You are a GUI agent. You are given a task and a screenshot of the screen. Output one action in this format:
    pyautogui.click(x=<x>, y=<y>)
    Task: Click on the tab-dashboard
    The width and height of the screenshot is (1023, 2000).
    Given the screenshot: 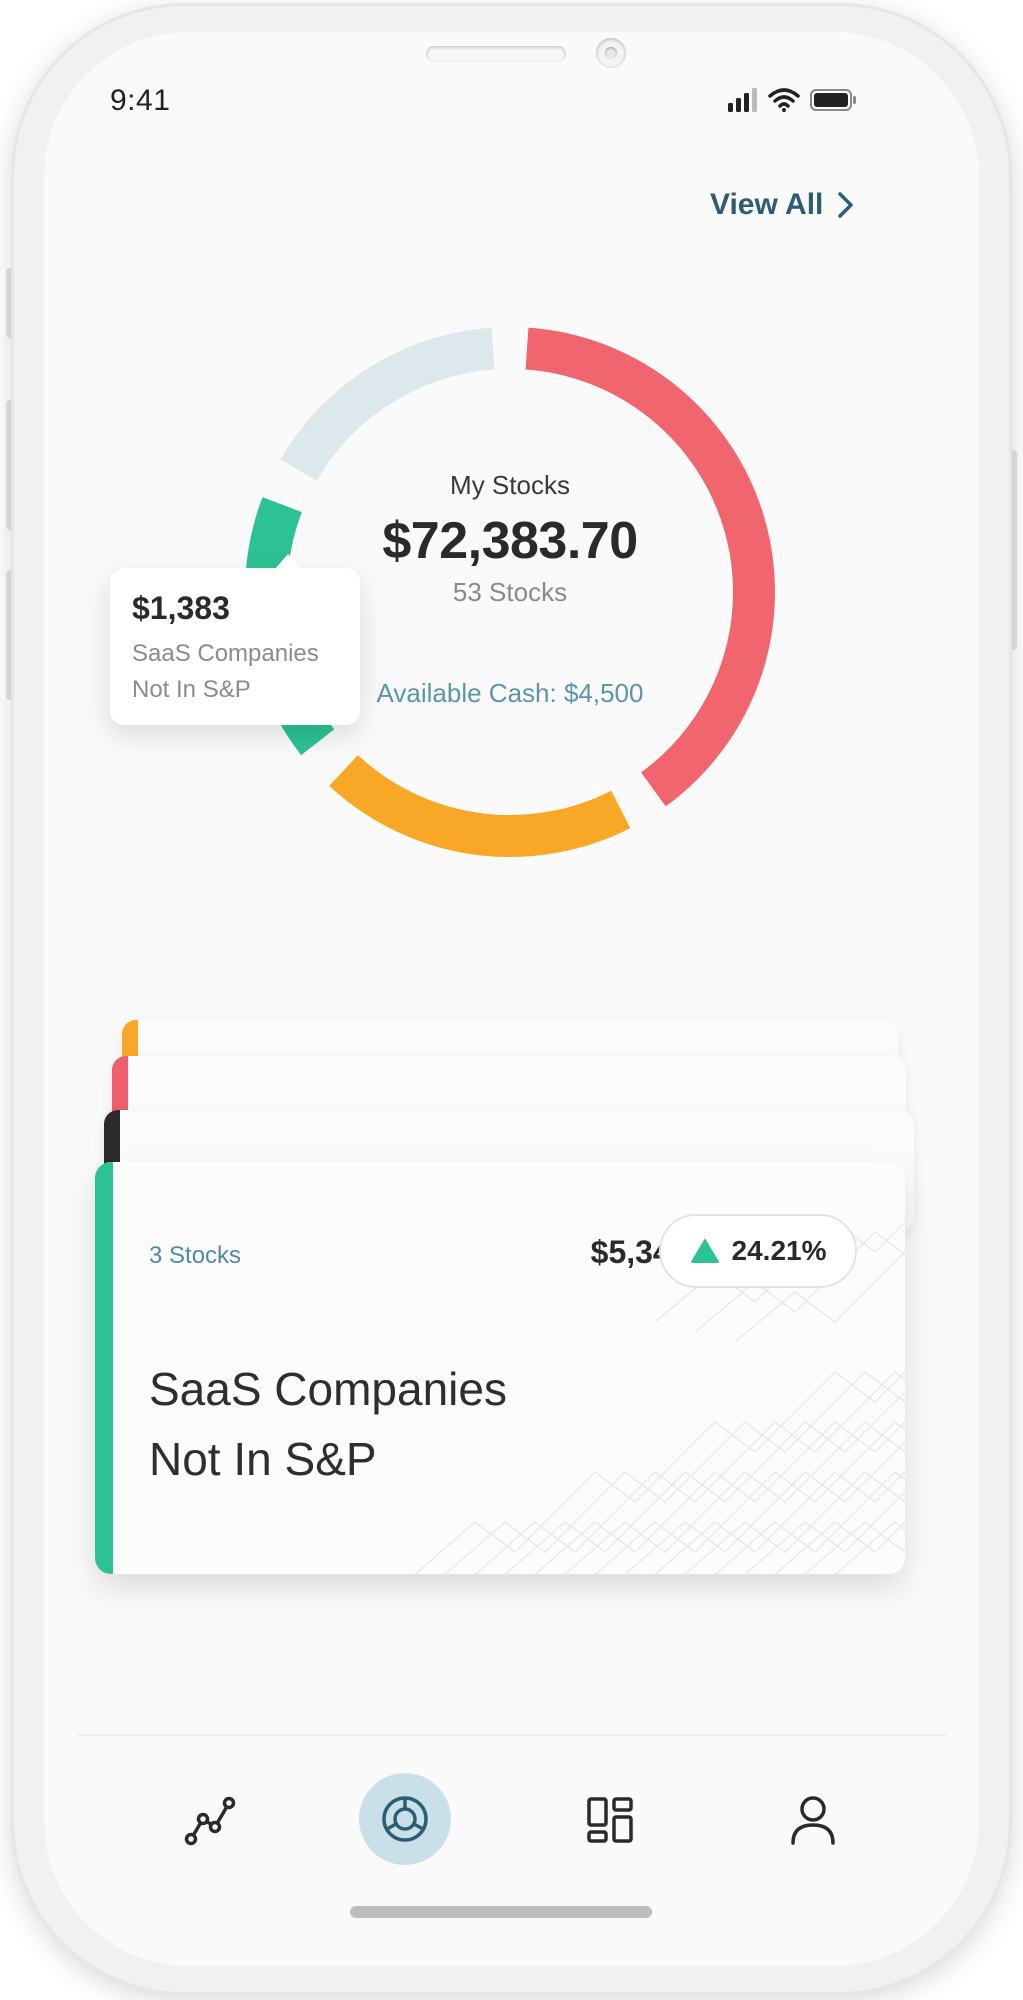 What is the action you would take?
    pyautogui.click(x=610, y=1820)
    